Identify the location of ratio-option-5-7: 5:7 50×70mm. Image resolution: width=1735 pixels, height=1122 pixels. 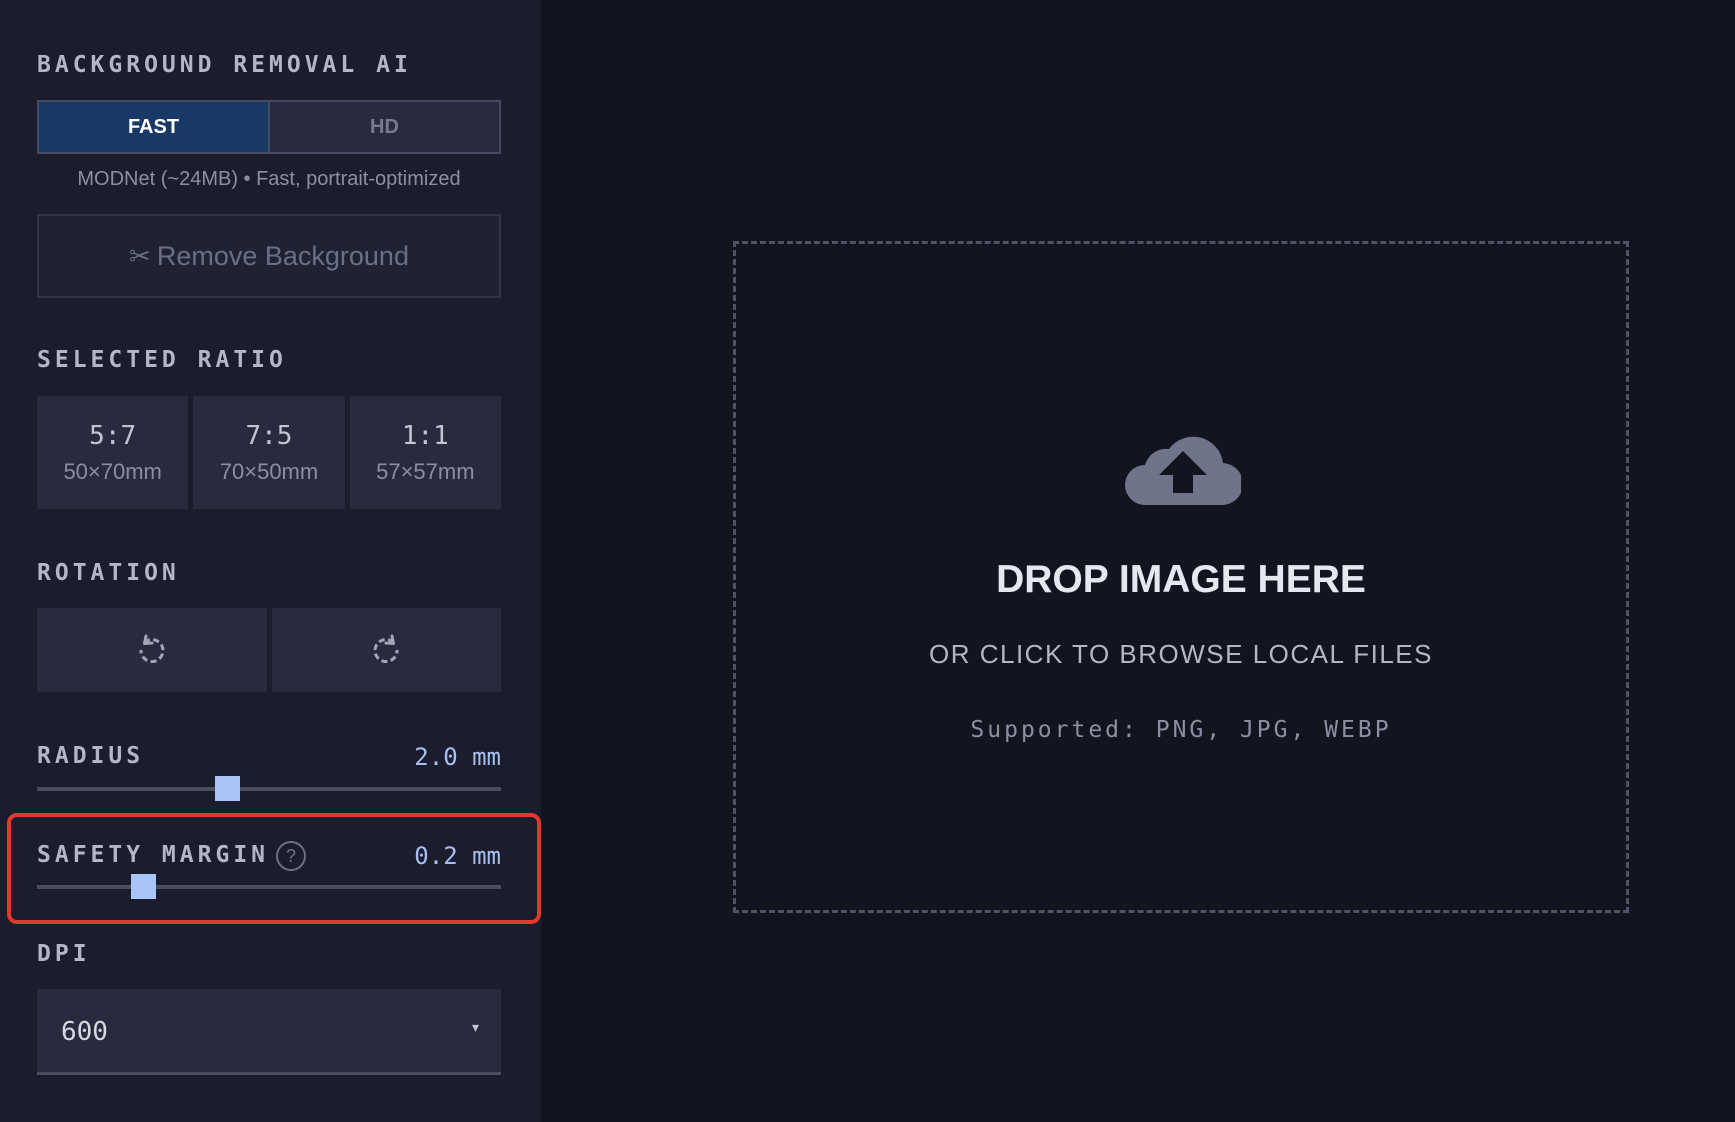
(113, 452).